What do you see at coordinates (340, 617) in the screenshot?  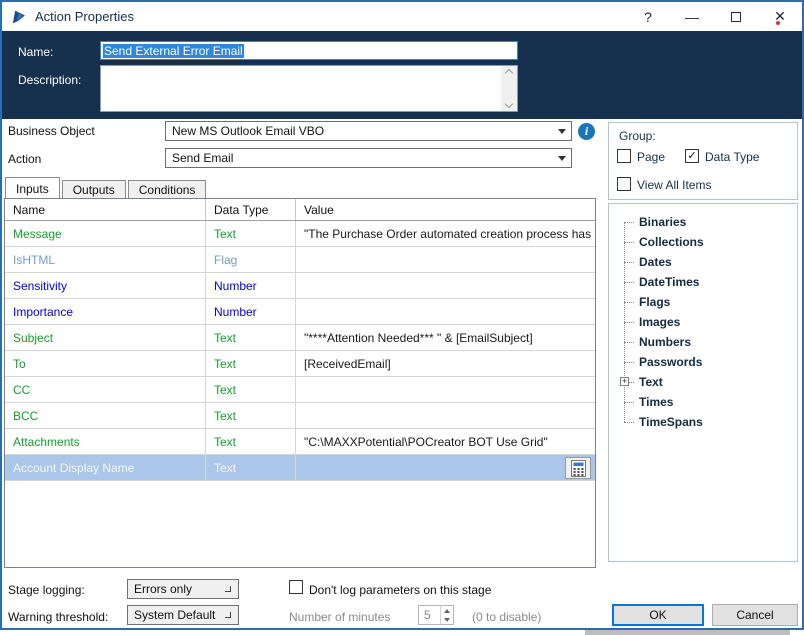 I see `number-of-minutes-label: Number of minutes` at bounding box center [340, 617].